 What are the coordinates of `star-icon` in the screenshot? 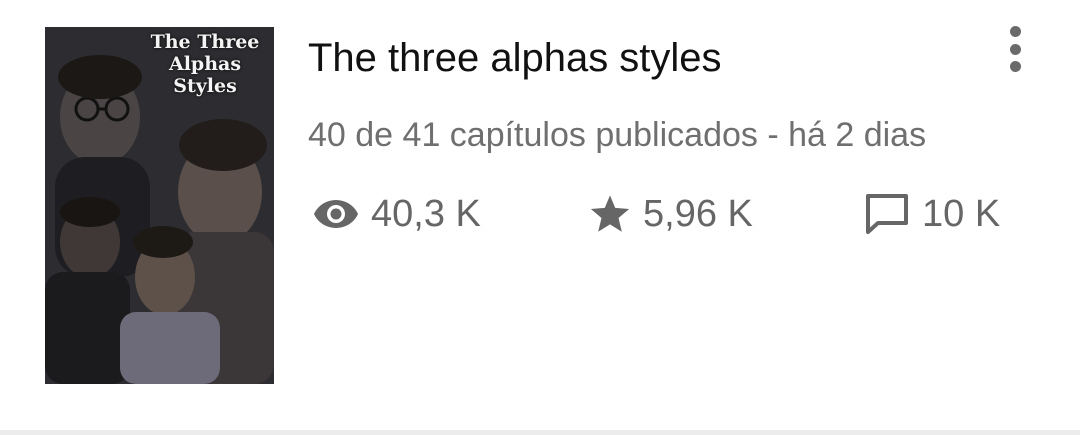 It's located at (610, 214).